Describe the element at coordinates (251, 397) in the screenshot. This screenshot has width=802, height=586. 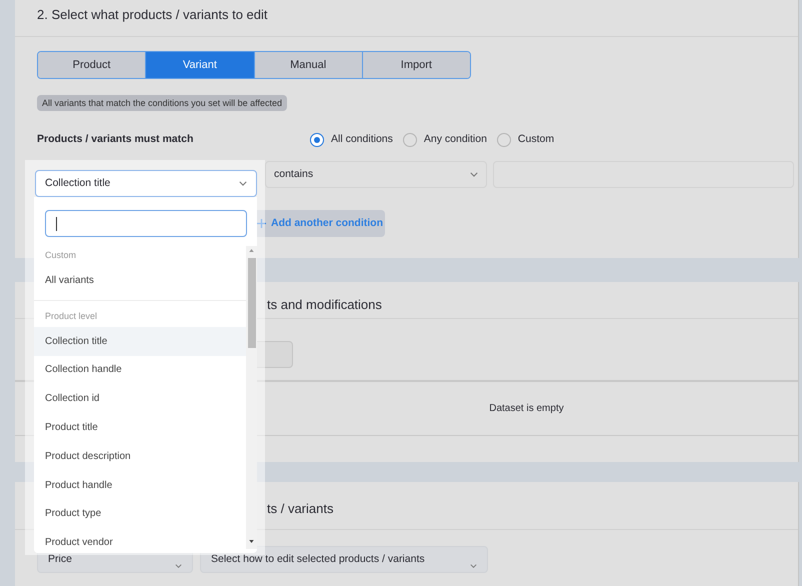
I see `scrollbar` at that location.